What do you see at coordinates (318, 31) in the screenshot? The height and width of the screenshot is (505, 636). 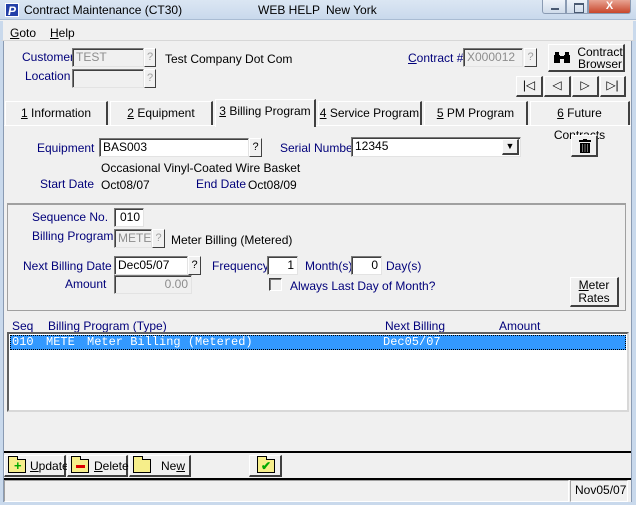 I see `menu-bar` at bounding box center [318, 31].